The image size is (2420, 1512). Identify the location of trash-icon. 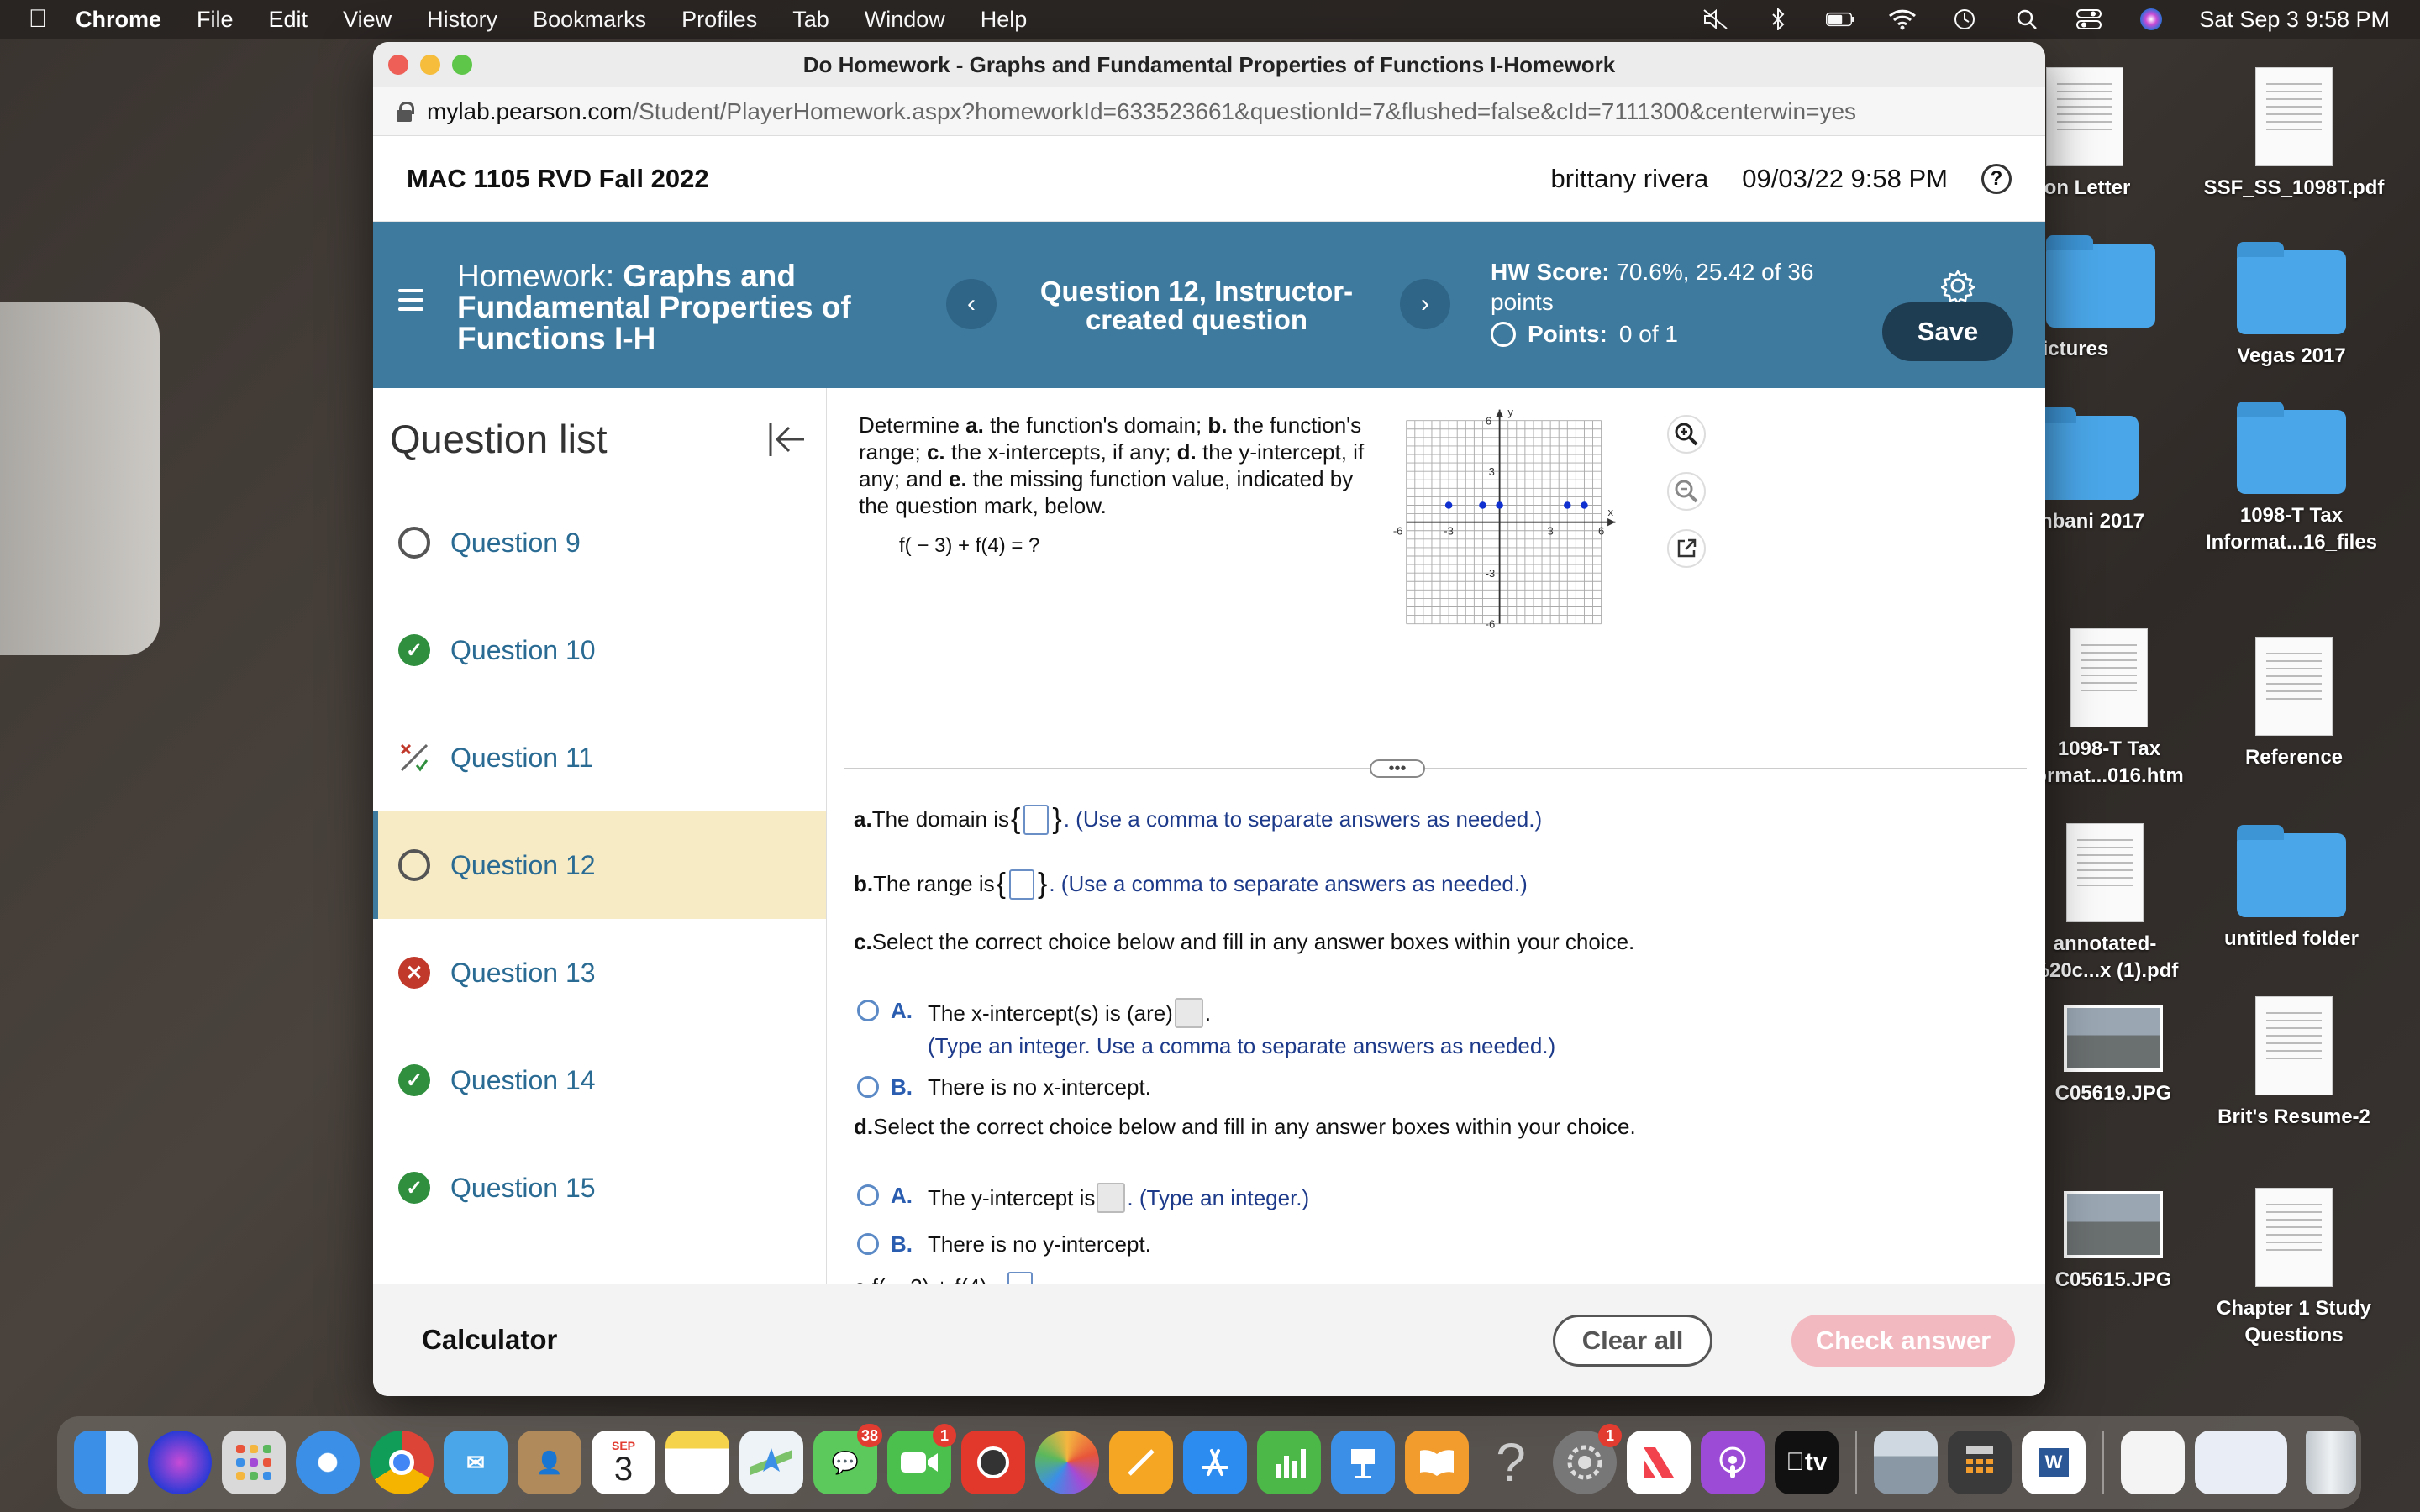
(2331, 1462).